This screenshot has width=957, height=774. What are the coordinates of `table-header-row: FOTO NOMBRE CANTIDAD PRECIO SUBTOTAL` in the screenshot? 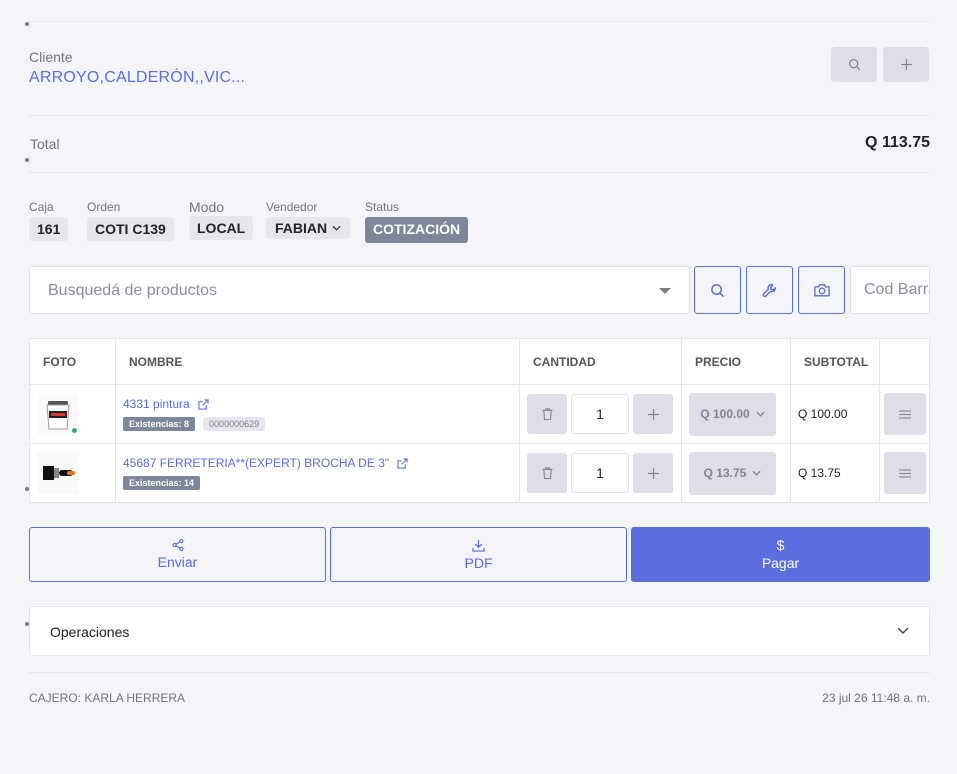 It's located at (479, 361).